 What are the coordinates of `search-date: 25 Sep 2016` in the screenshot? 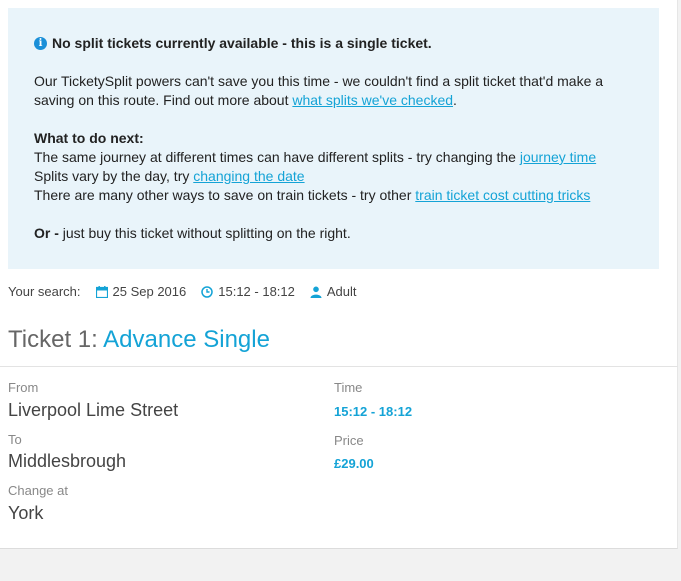 It's located at (140, 291).